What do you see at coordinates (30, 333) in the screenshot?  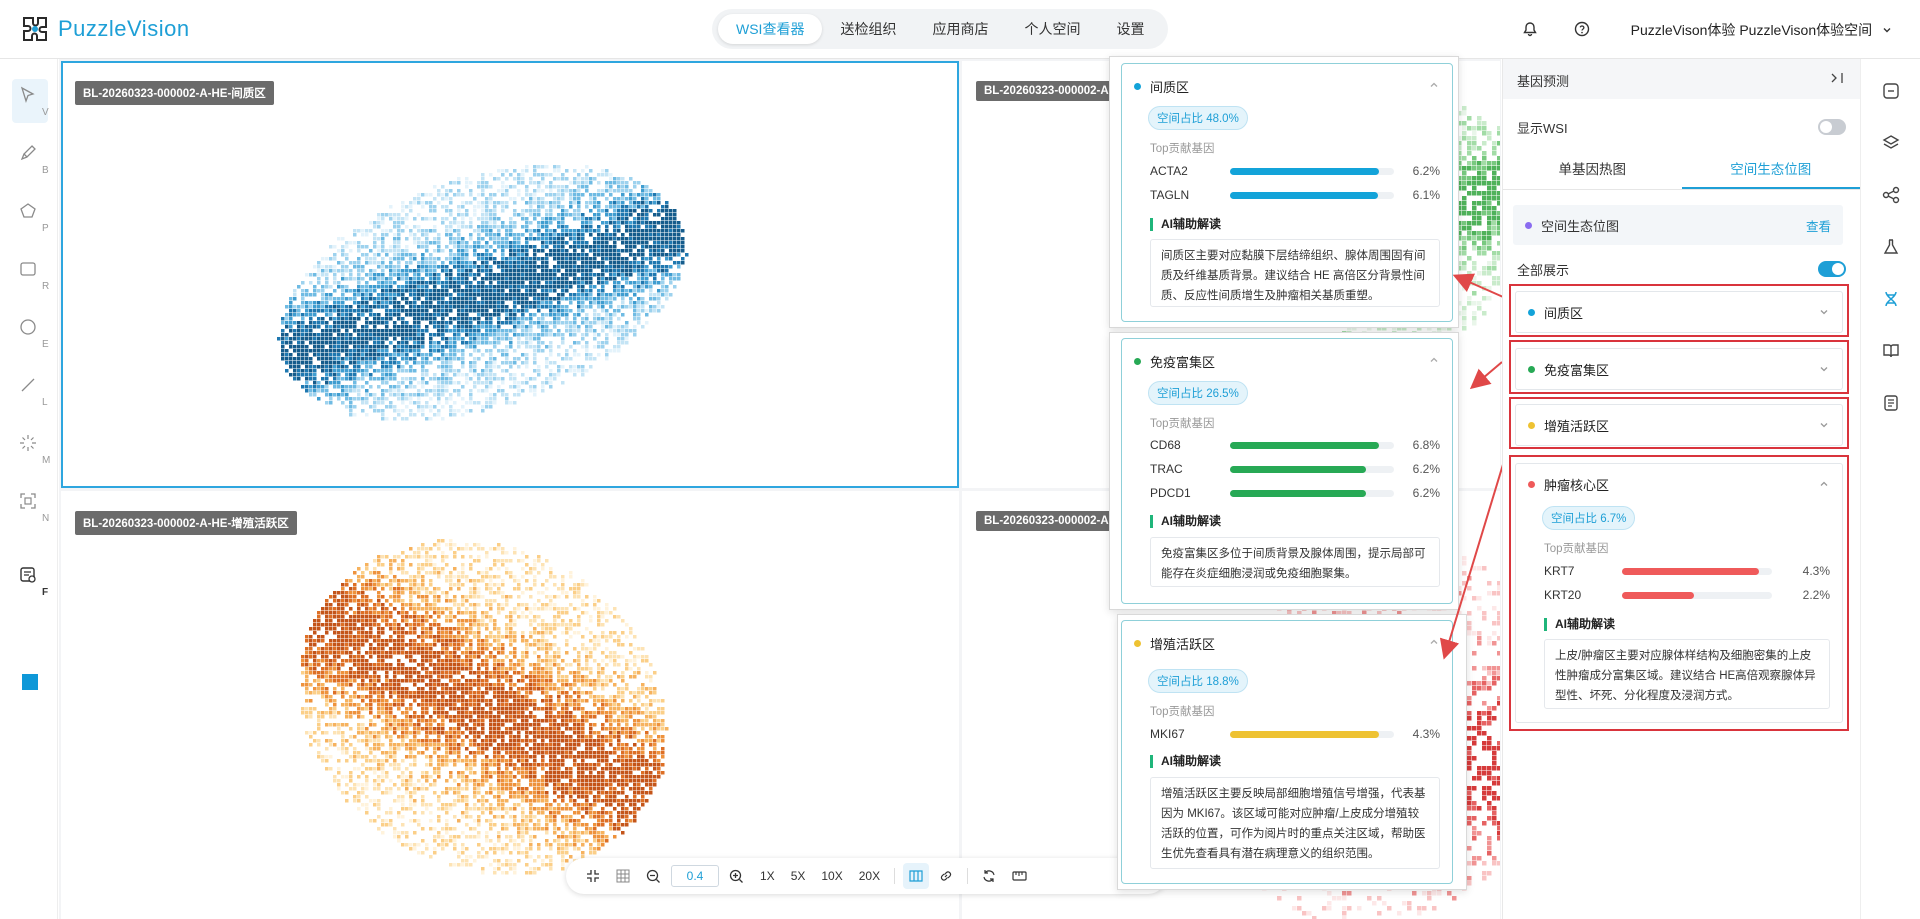 I see `tool-ellipse: E` at bounding box center [30, 333].